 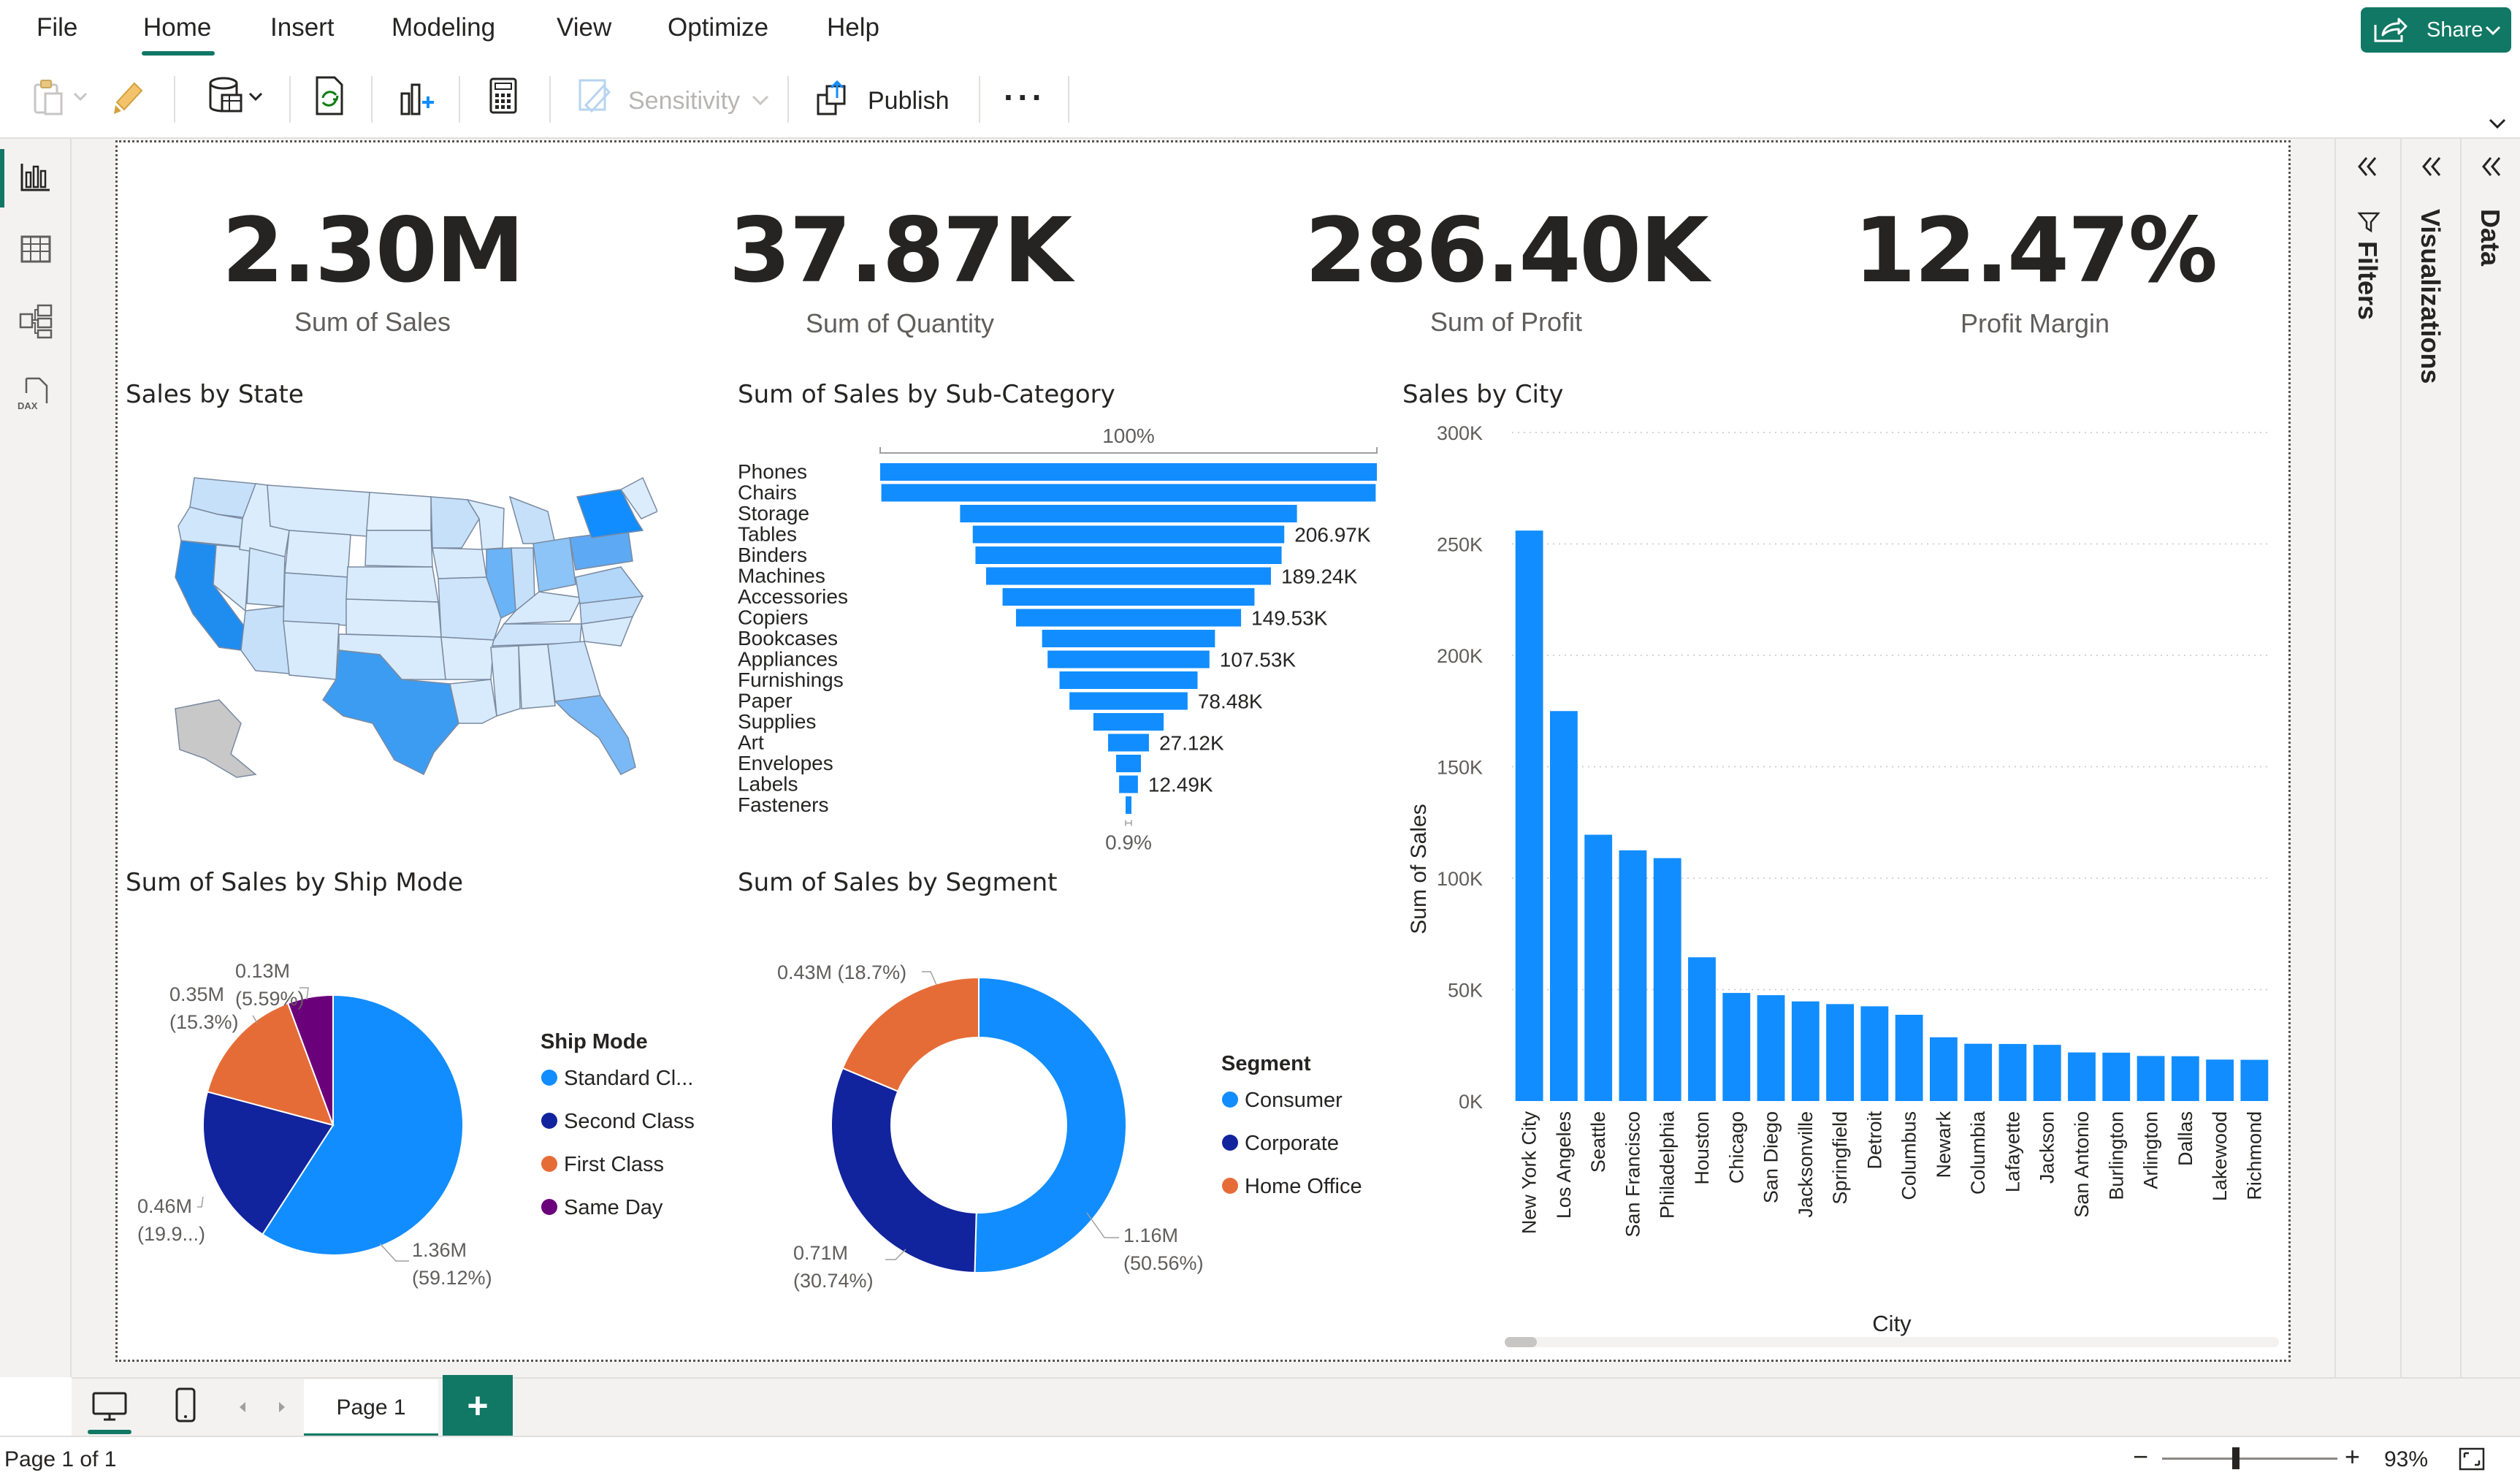 What do you see at coordinates (574, 671) in the screenshot?
I see `map-state-georgia` at bounding box center [574, 671].